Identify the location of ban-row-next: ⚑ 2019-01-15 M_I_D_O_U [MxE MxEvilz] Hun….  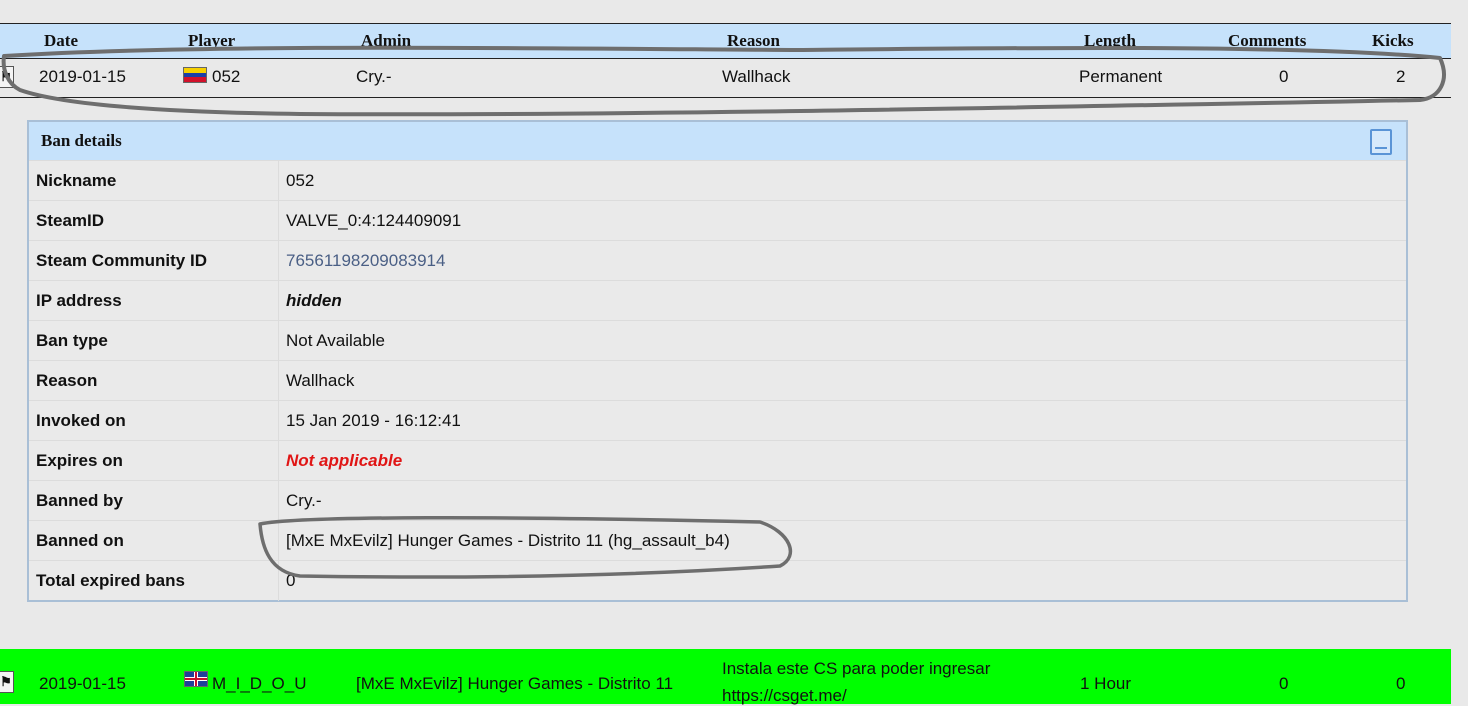
(725, 677).